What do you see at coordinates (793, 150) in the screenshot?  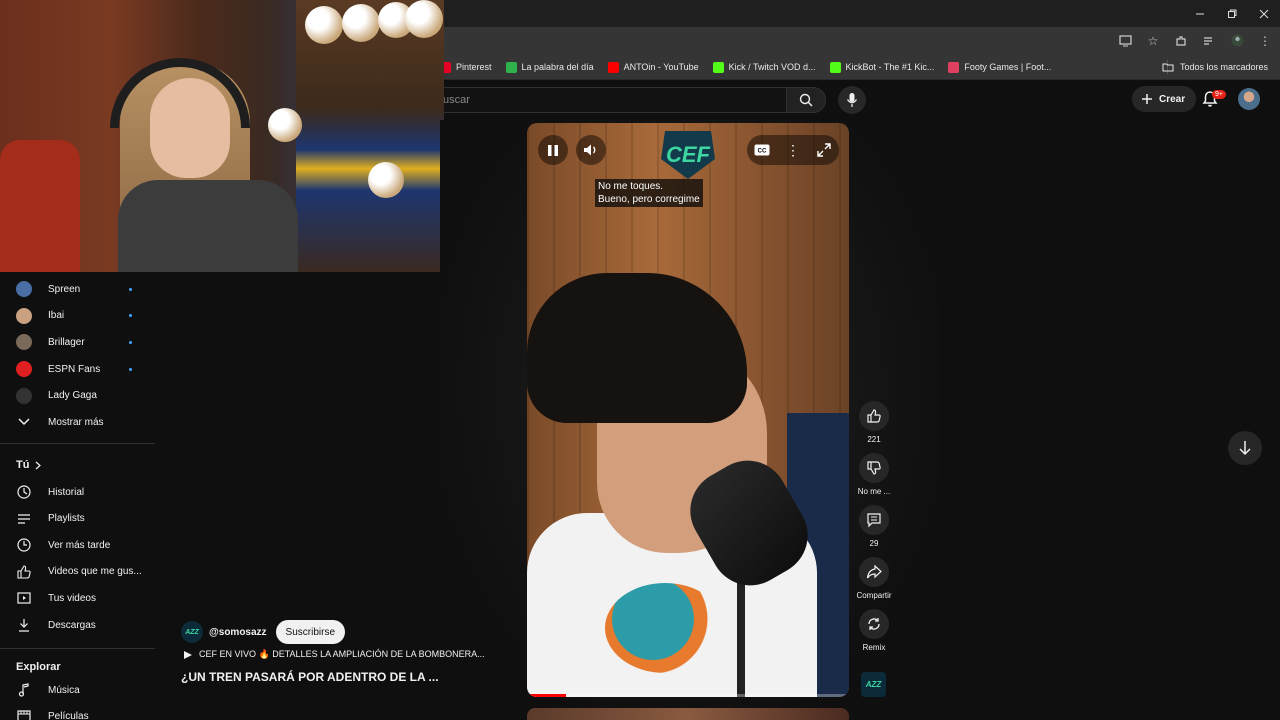 I see `more-options-icon: ⋮` at bounding box center [793, 150].